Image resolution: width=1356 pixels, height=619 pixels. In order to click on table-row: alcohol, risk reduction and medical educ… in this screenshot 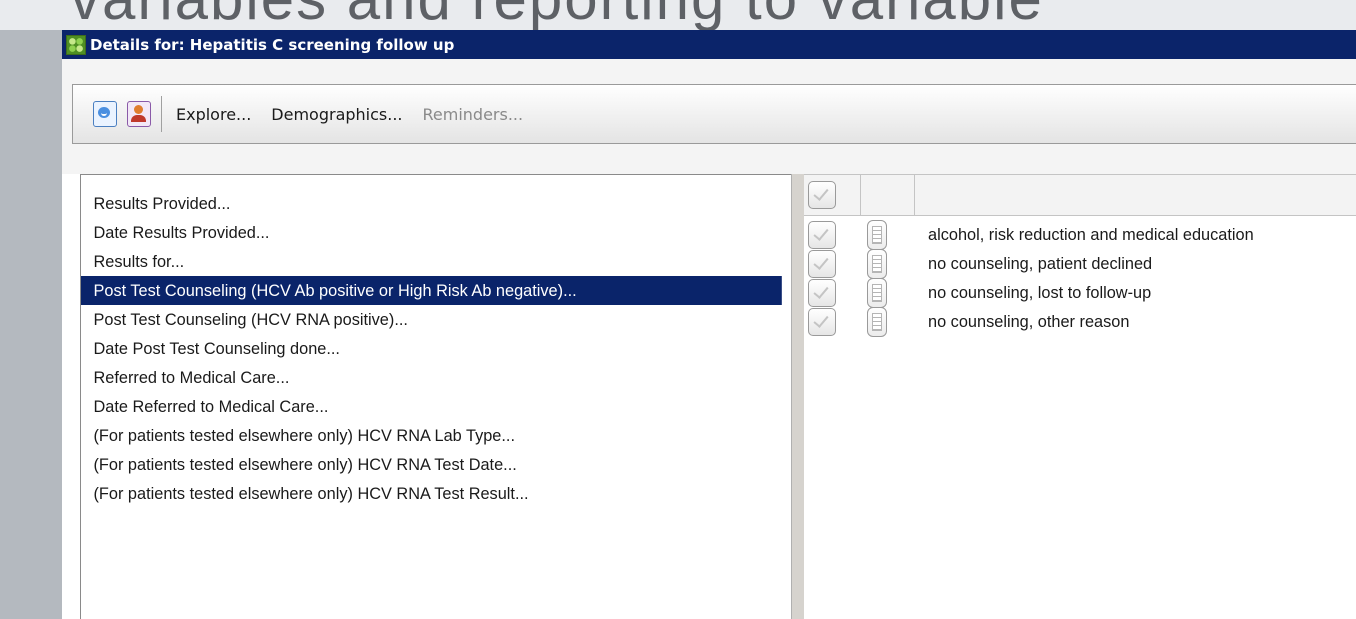, I will do `click(1080, 235)`.